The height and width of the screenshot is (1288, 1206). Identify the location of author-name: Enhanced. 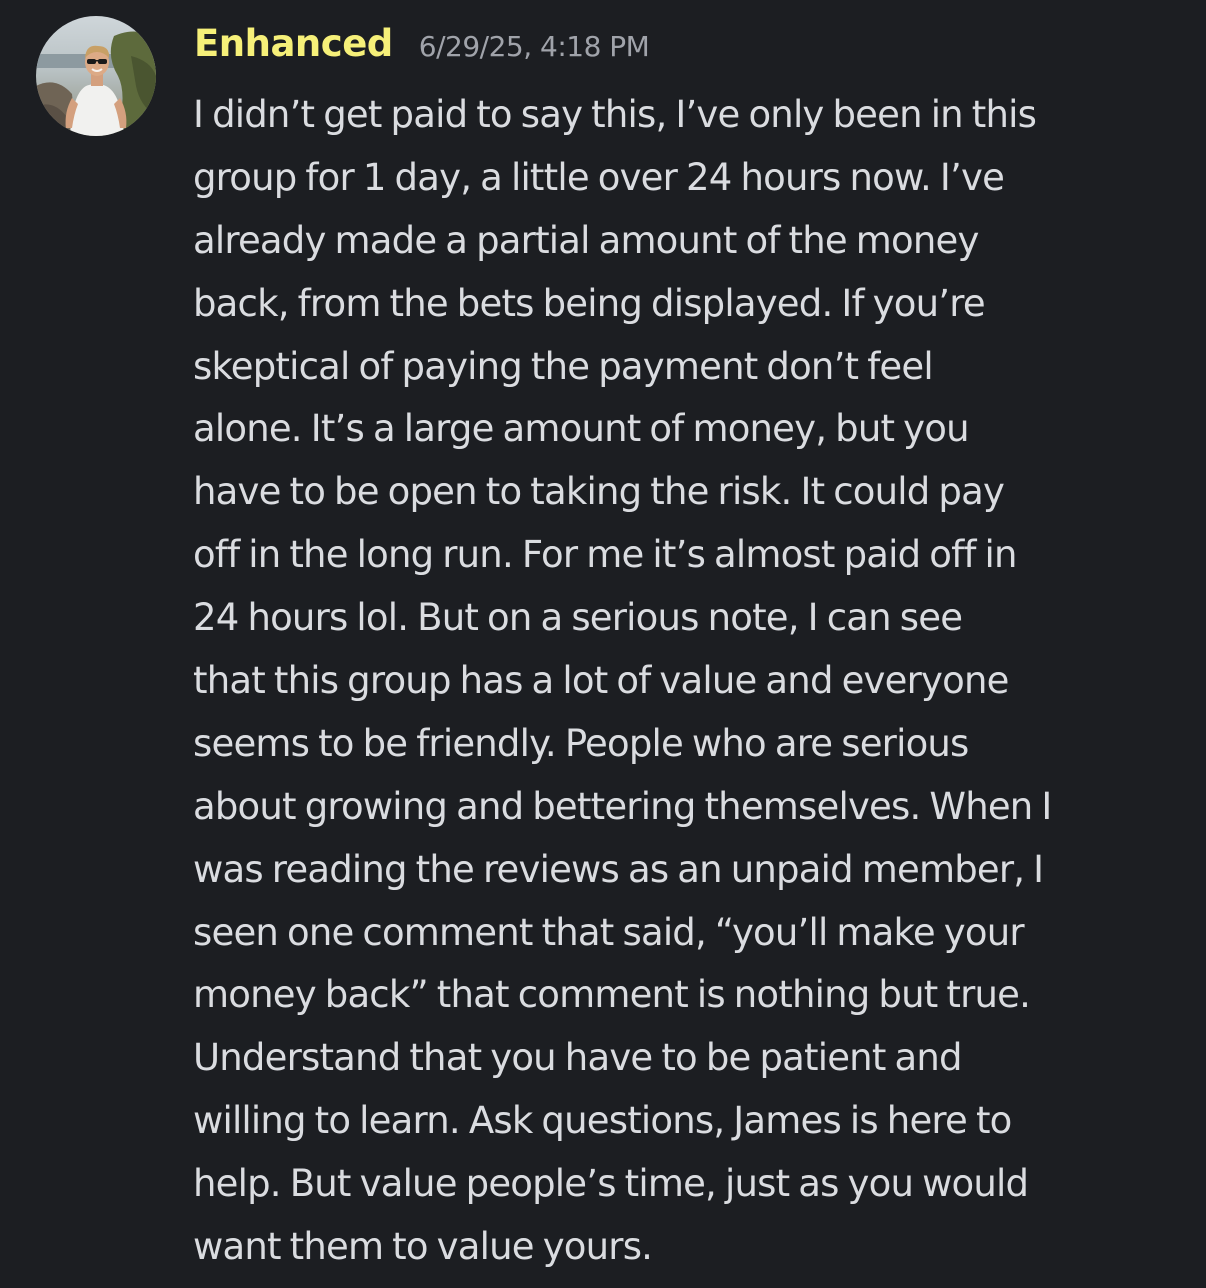
(293, 43).